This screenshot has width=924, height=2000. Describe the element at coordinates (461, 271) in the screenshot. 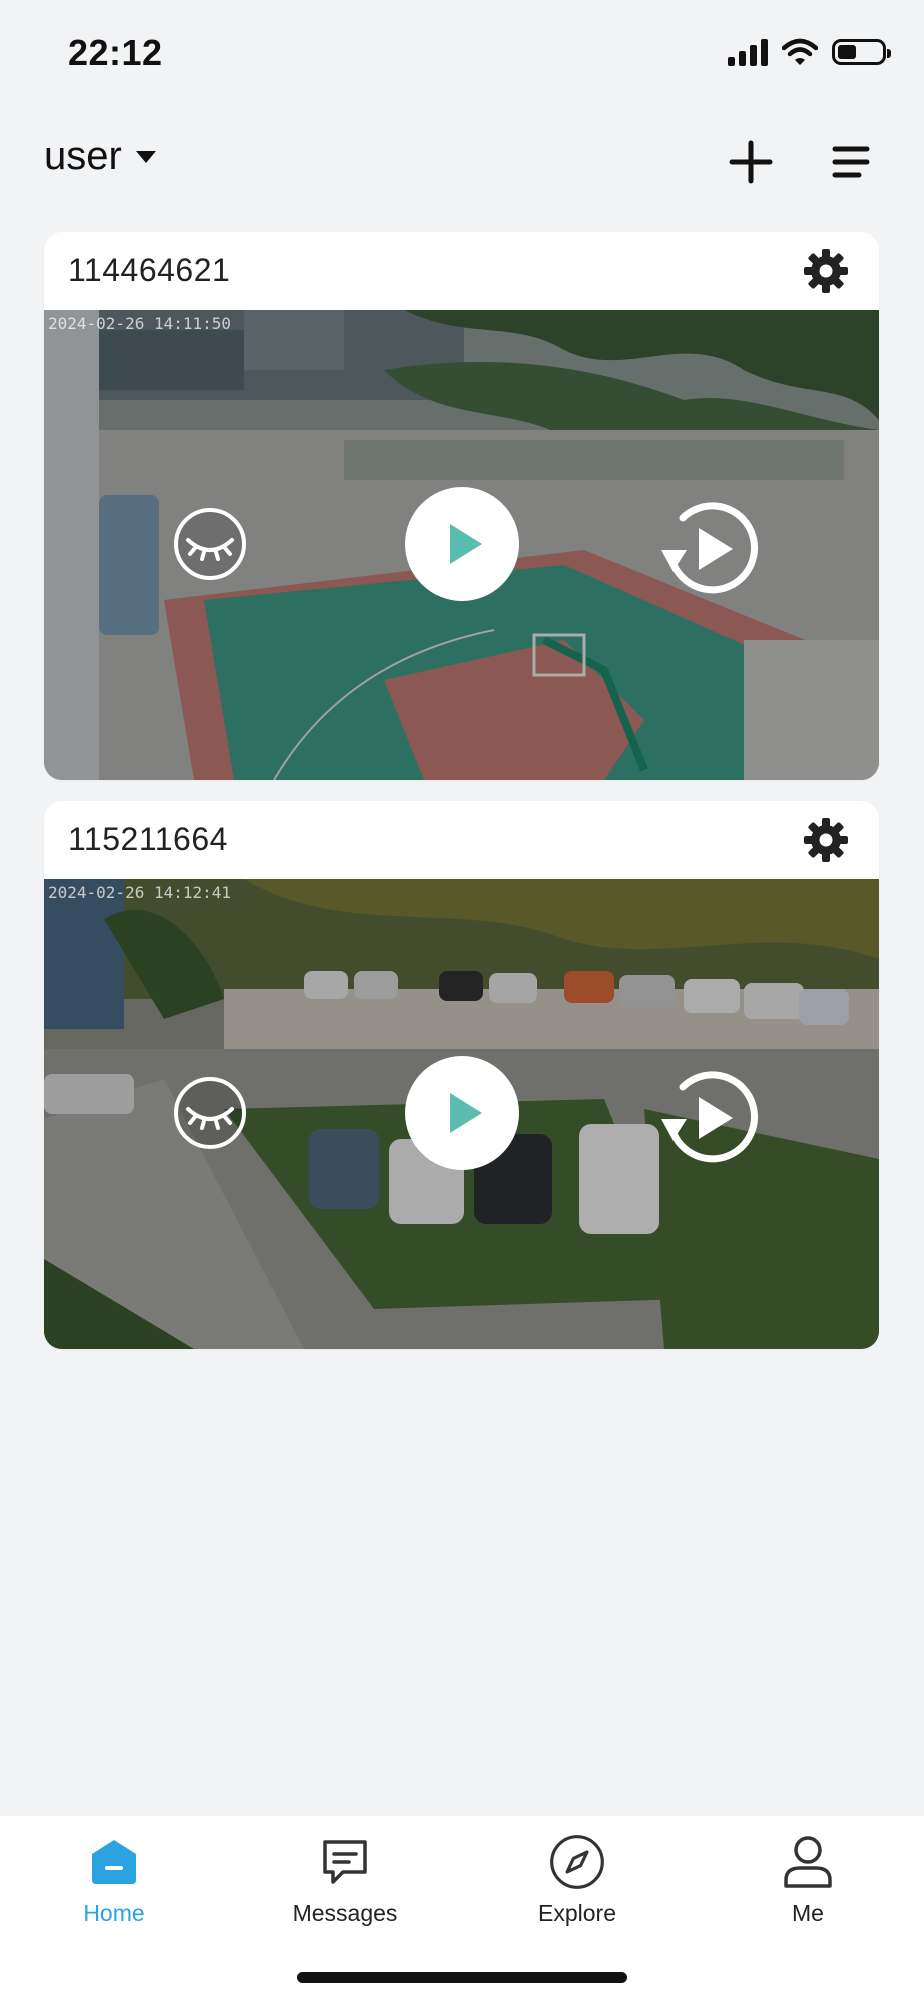

I see `device-card-header: 114464621` at that location.